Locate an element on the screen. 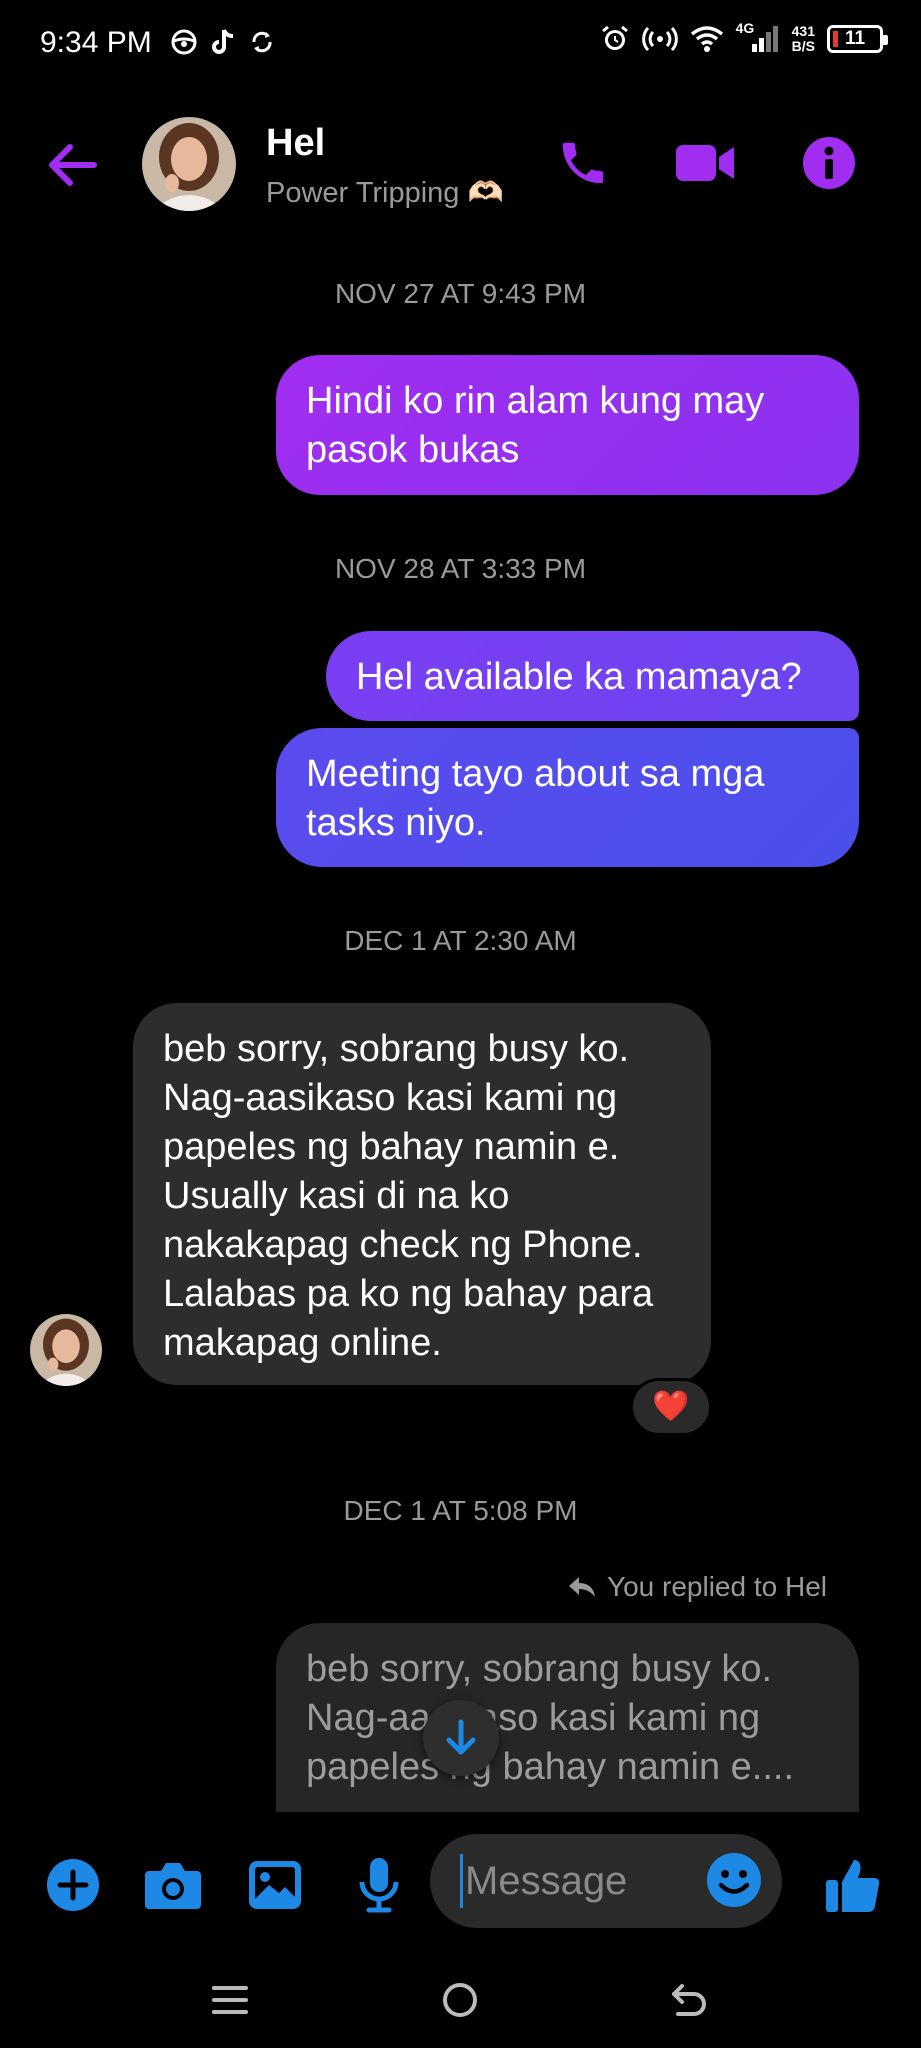 This screenshot has height=2048, width=921. sync-icon is located at coordinates (262, 42).